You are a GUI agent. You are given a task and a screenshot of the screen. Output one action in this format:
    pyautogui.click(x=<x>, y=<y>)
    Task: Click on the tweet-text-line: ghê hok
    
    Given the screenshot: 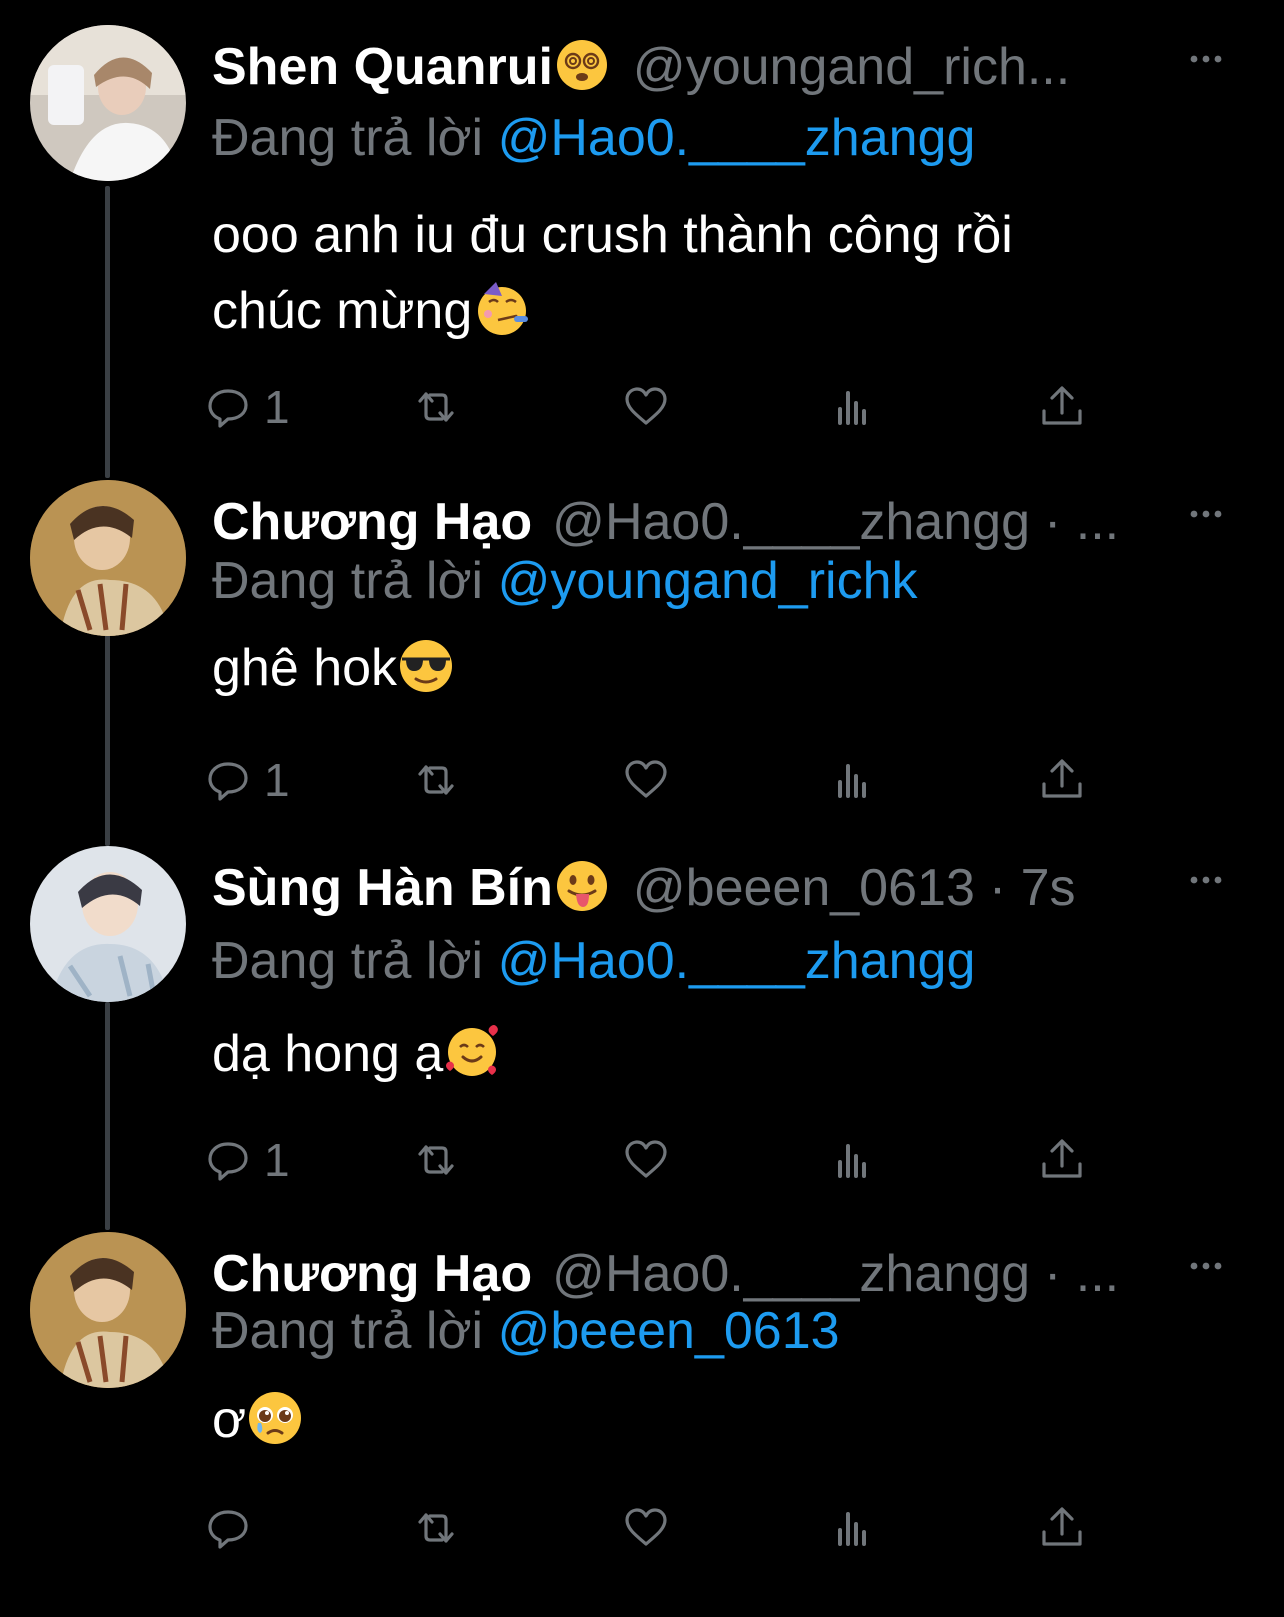 What is the action you would take?
    pyautogui.click(x=305, y=668)
    